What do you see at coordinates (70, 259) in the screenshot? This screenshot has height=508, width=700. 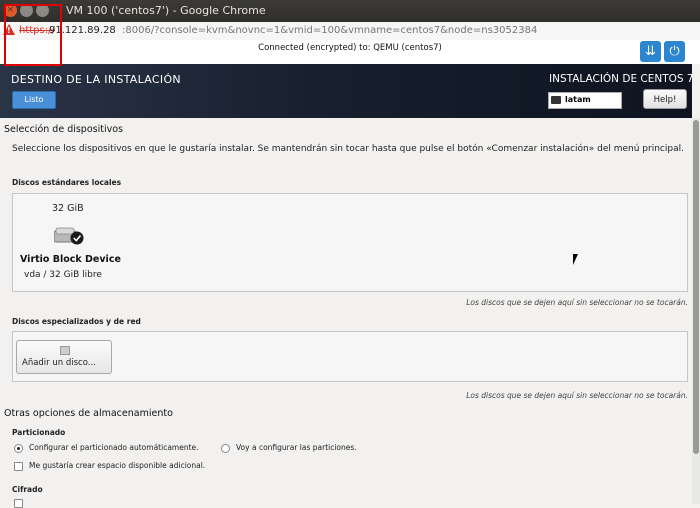 I see `disk-name: Virtio Block Device` at bounding box center [70, 259].